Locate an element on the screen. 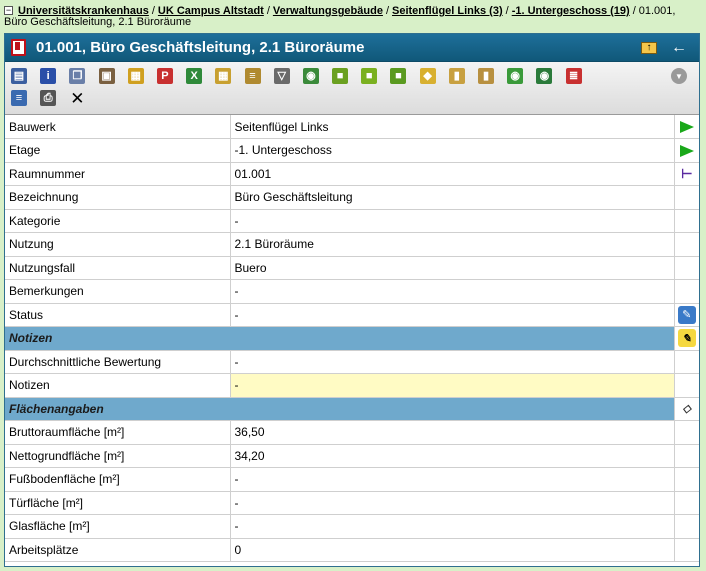 The width and height of the screenshot is (706, 571). pdf-icon: P is located at coordinates (164, 76).